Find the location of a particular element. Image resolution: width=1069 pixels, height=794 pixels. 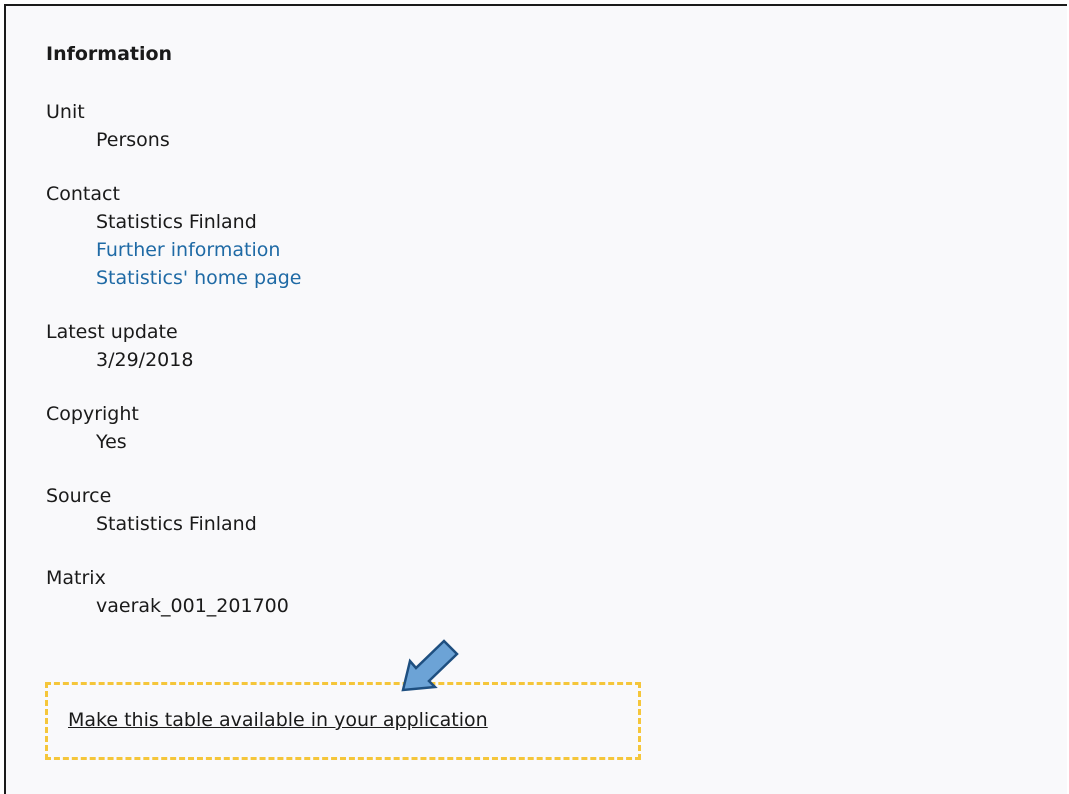

info-group-matrix: Matrix vaerak_001_201700 is located at coordinates (173, 592).